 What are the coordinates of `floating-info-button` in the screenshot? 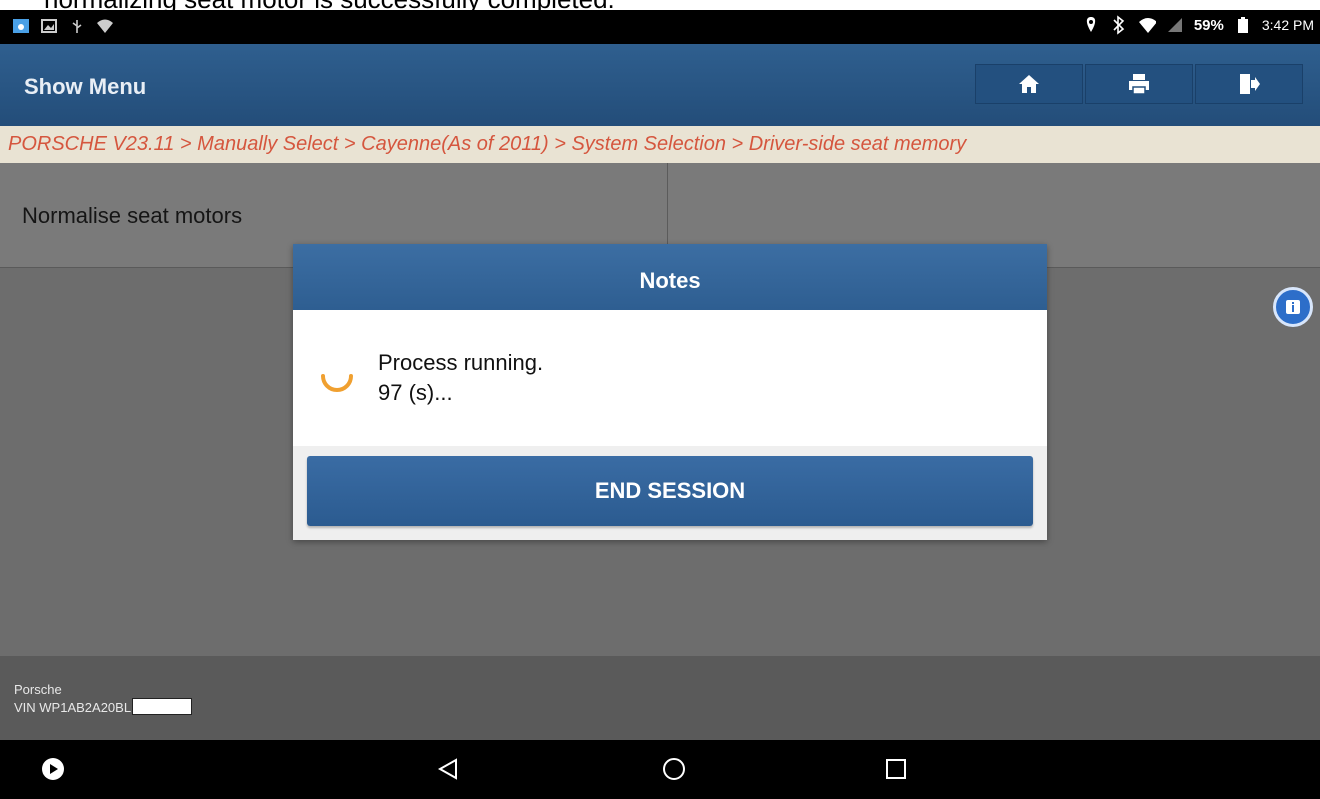 It's located at (1293, 307).